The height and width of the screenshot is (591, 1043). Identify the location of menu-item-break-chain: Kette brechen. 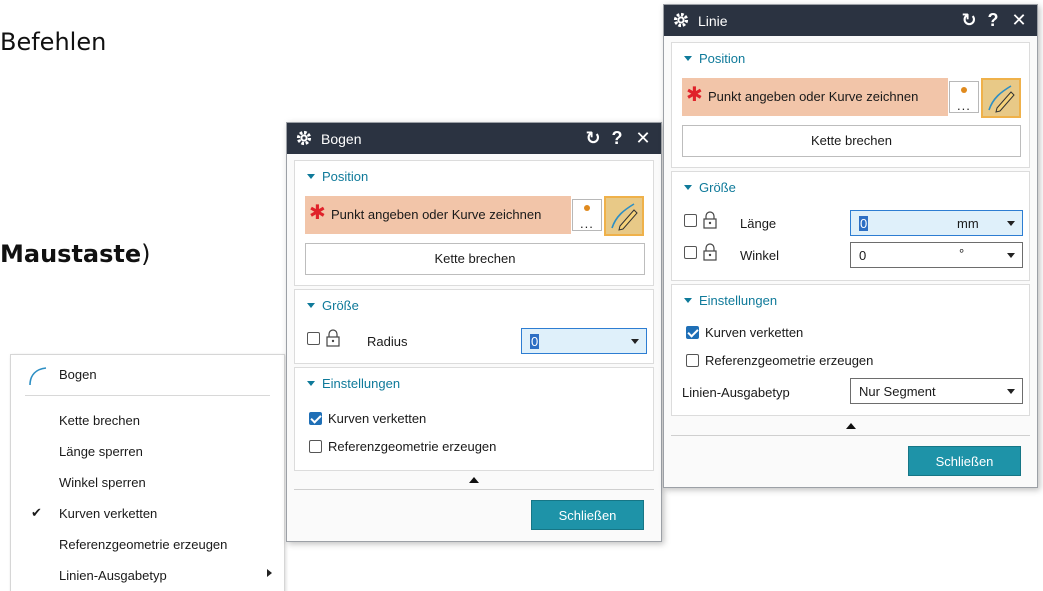
(147, 420).